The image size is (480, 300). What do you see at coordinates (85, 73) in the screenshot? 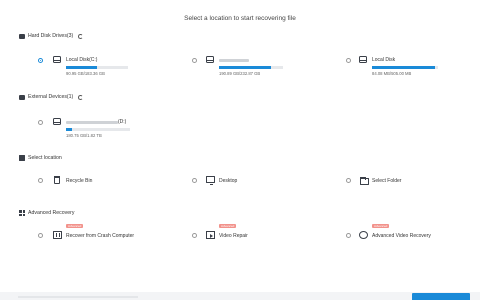
I see `drive-size: 90.95 GB/183.36 GB` at bounding box center [85, 73].